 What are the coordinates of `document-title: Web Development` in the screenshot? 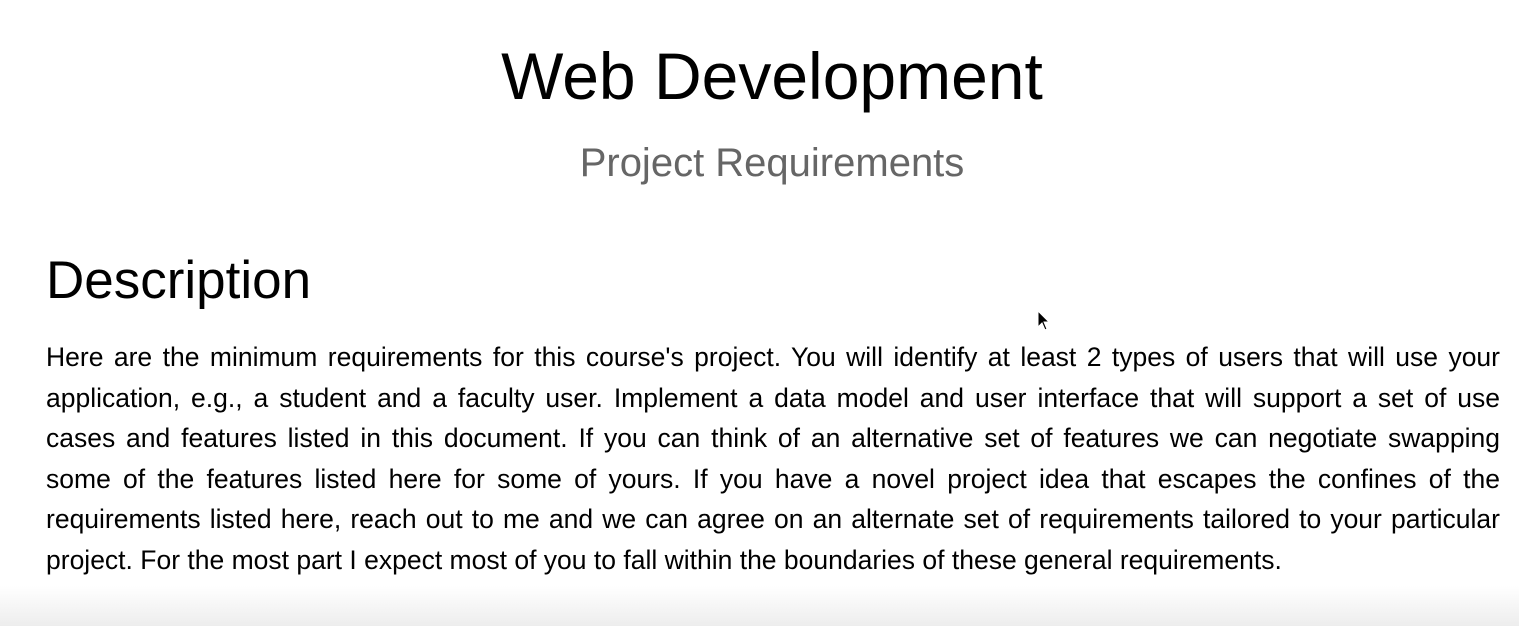 It's located at (772, 76).